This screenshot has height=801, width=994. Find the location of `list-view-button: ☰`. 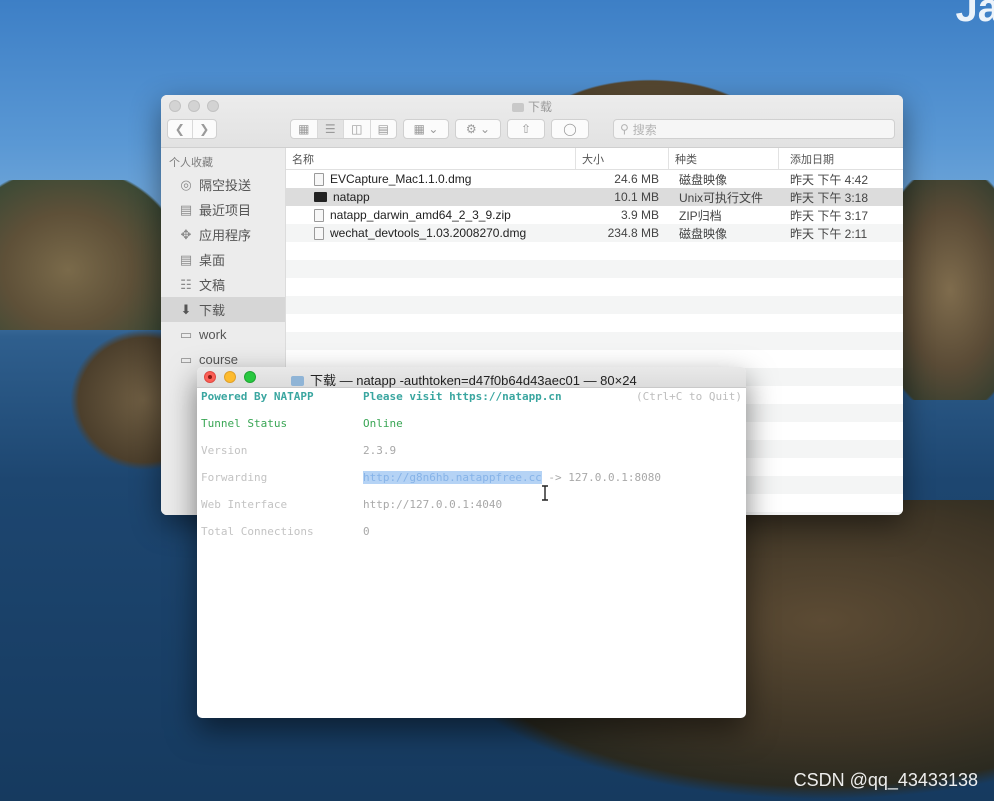

list-view-button: ☰ is located at coordinates (330, 129).